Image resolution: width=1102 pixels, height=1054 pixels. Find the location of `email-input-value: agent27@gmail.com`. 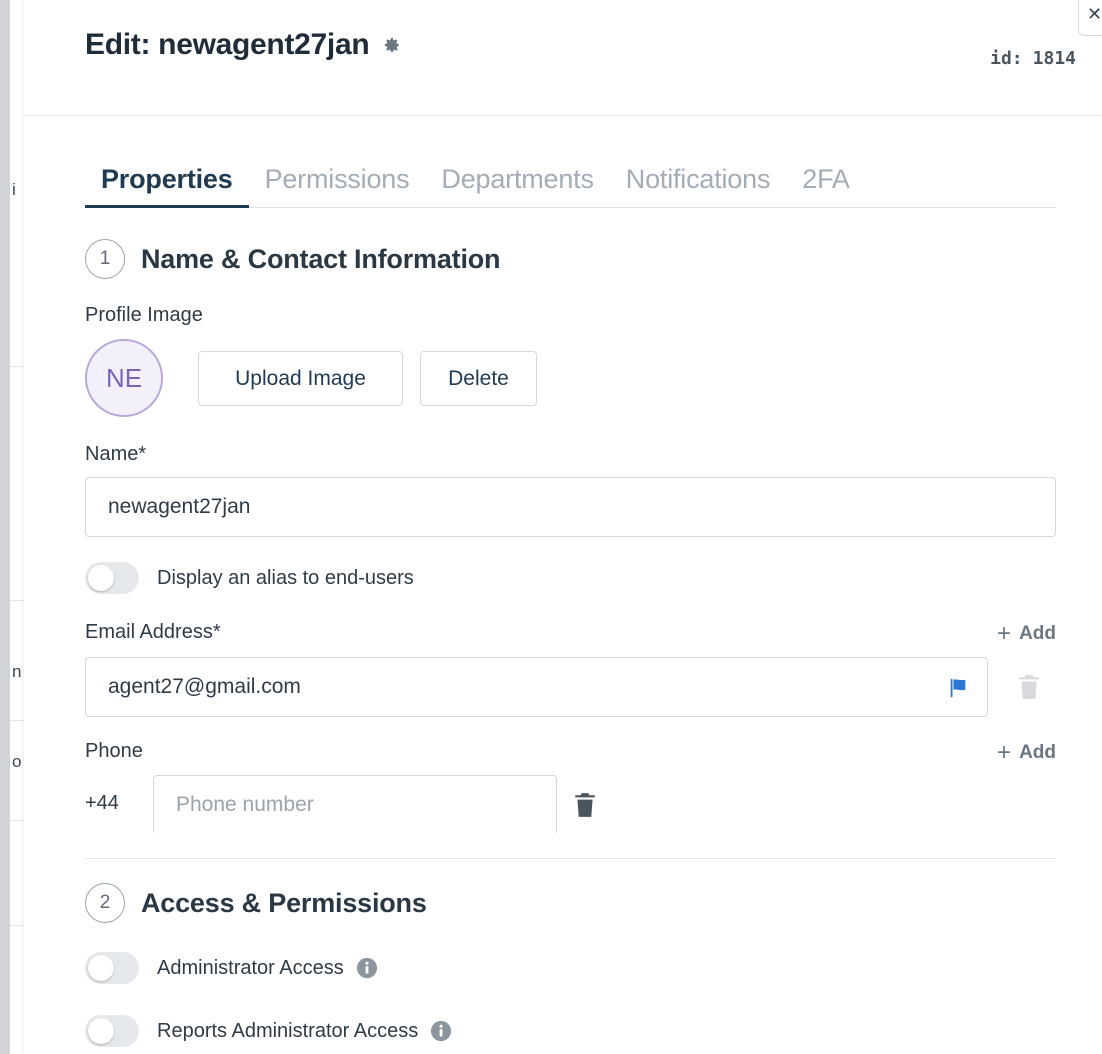

email-input-value: agent27@gmail.com is located at coordinates (204, 686).